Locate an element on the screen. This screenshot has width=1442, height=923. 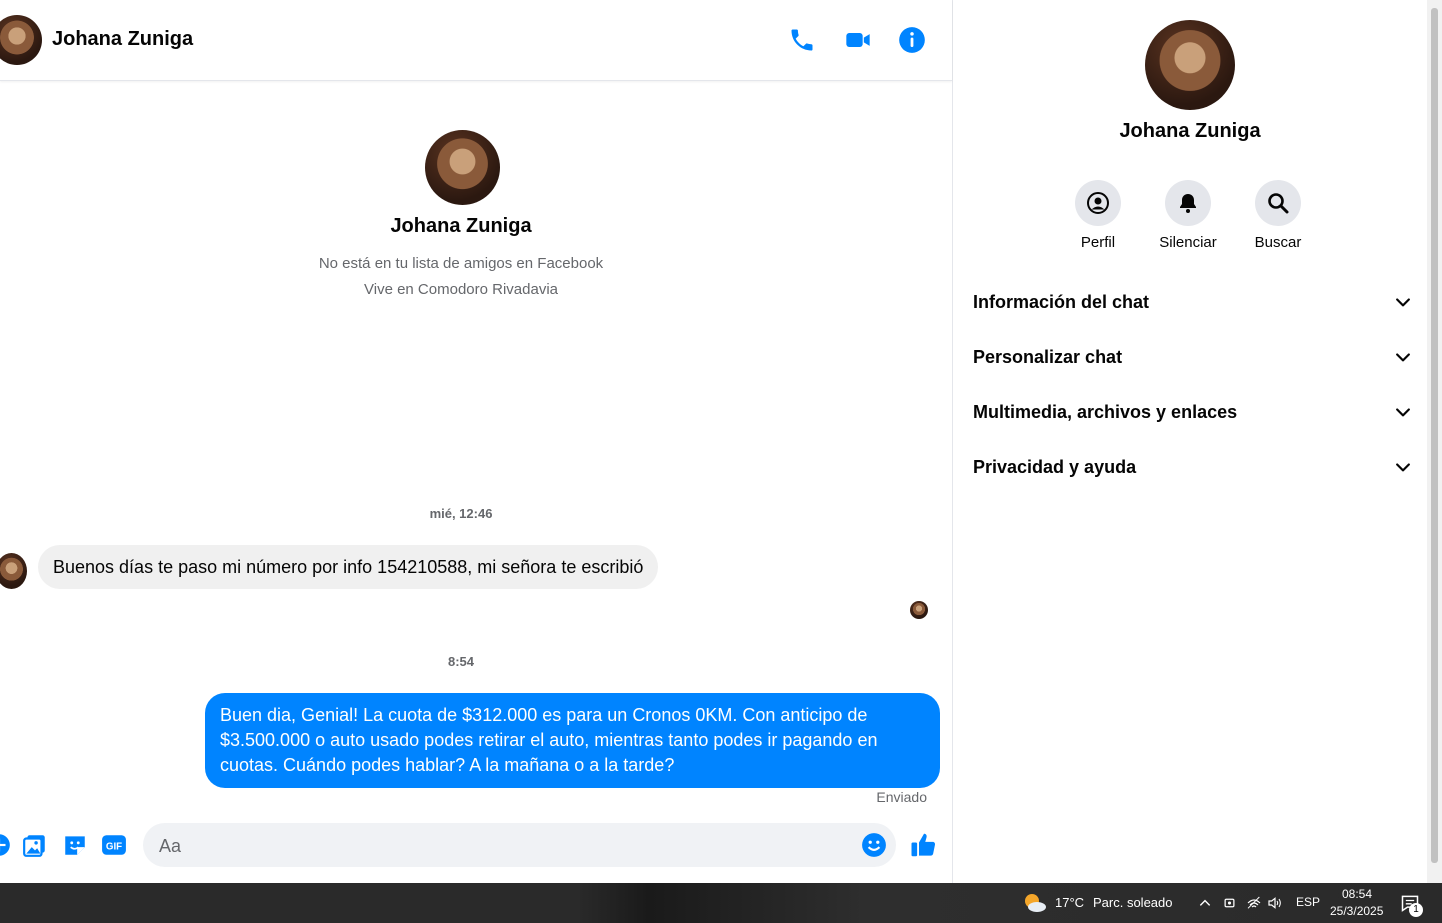
read-receipt-avatar is located at coordinates (919, 610).